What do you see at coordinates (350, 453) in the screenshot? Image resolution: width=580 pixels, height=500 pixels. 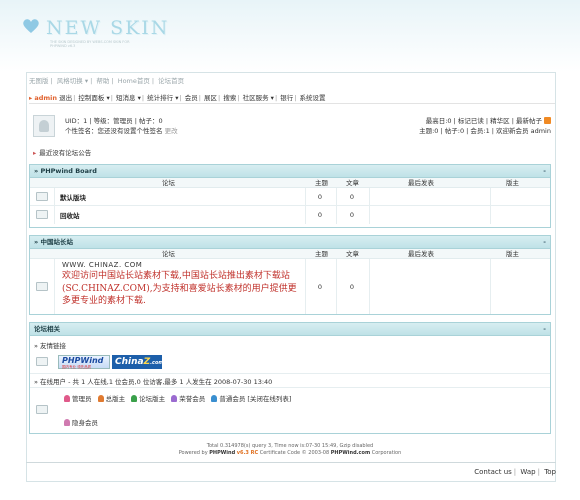 I see `phpwind-site-link: PHPWind.com` at bounding box center [350, 453].